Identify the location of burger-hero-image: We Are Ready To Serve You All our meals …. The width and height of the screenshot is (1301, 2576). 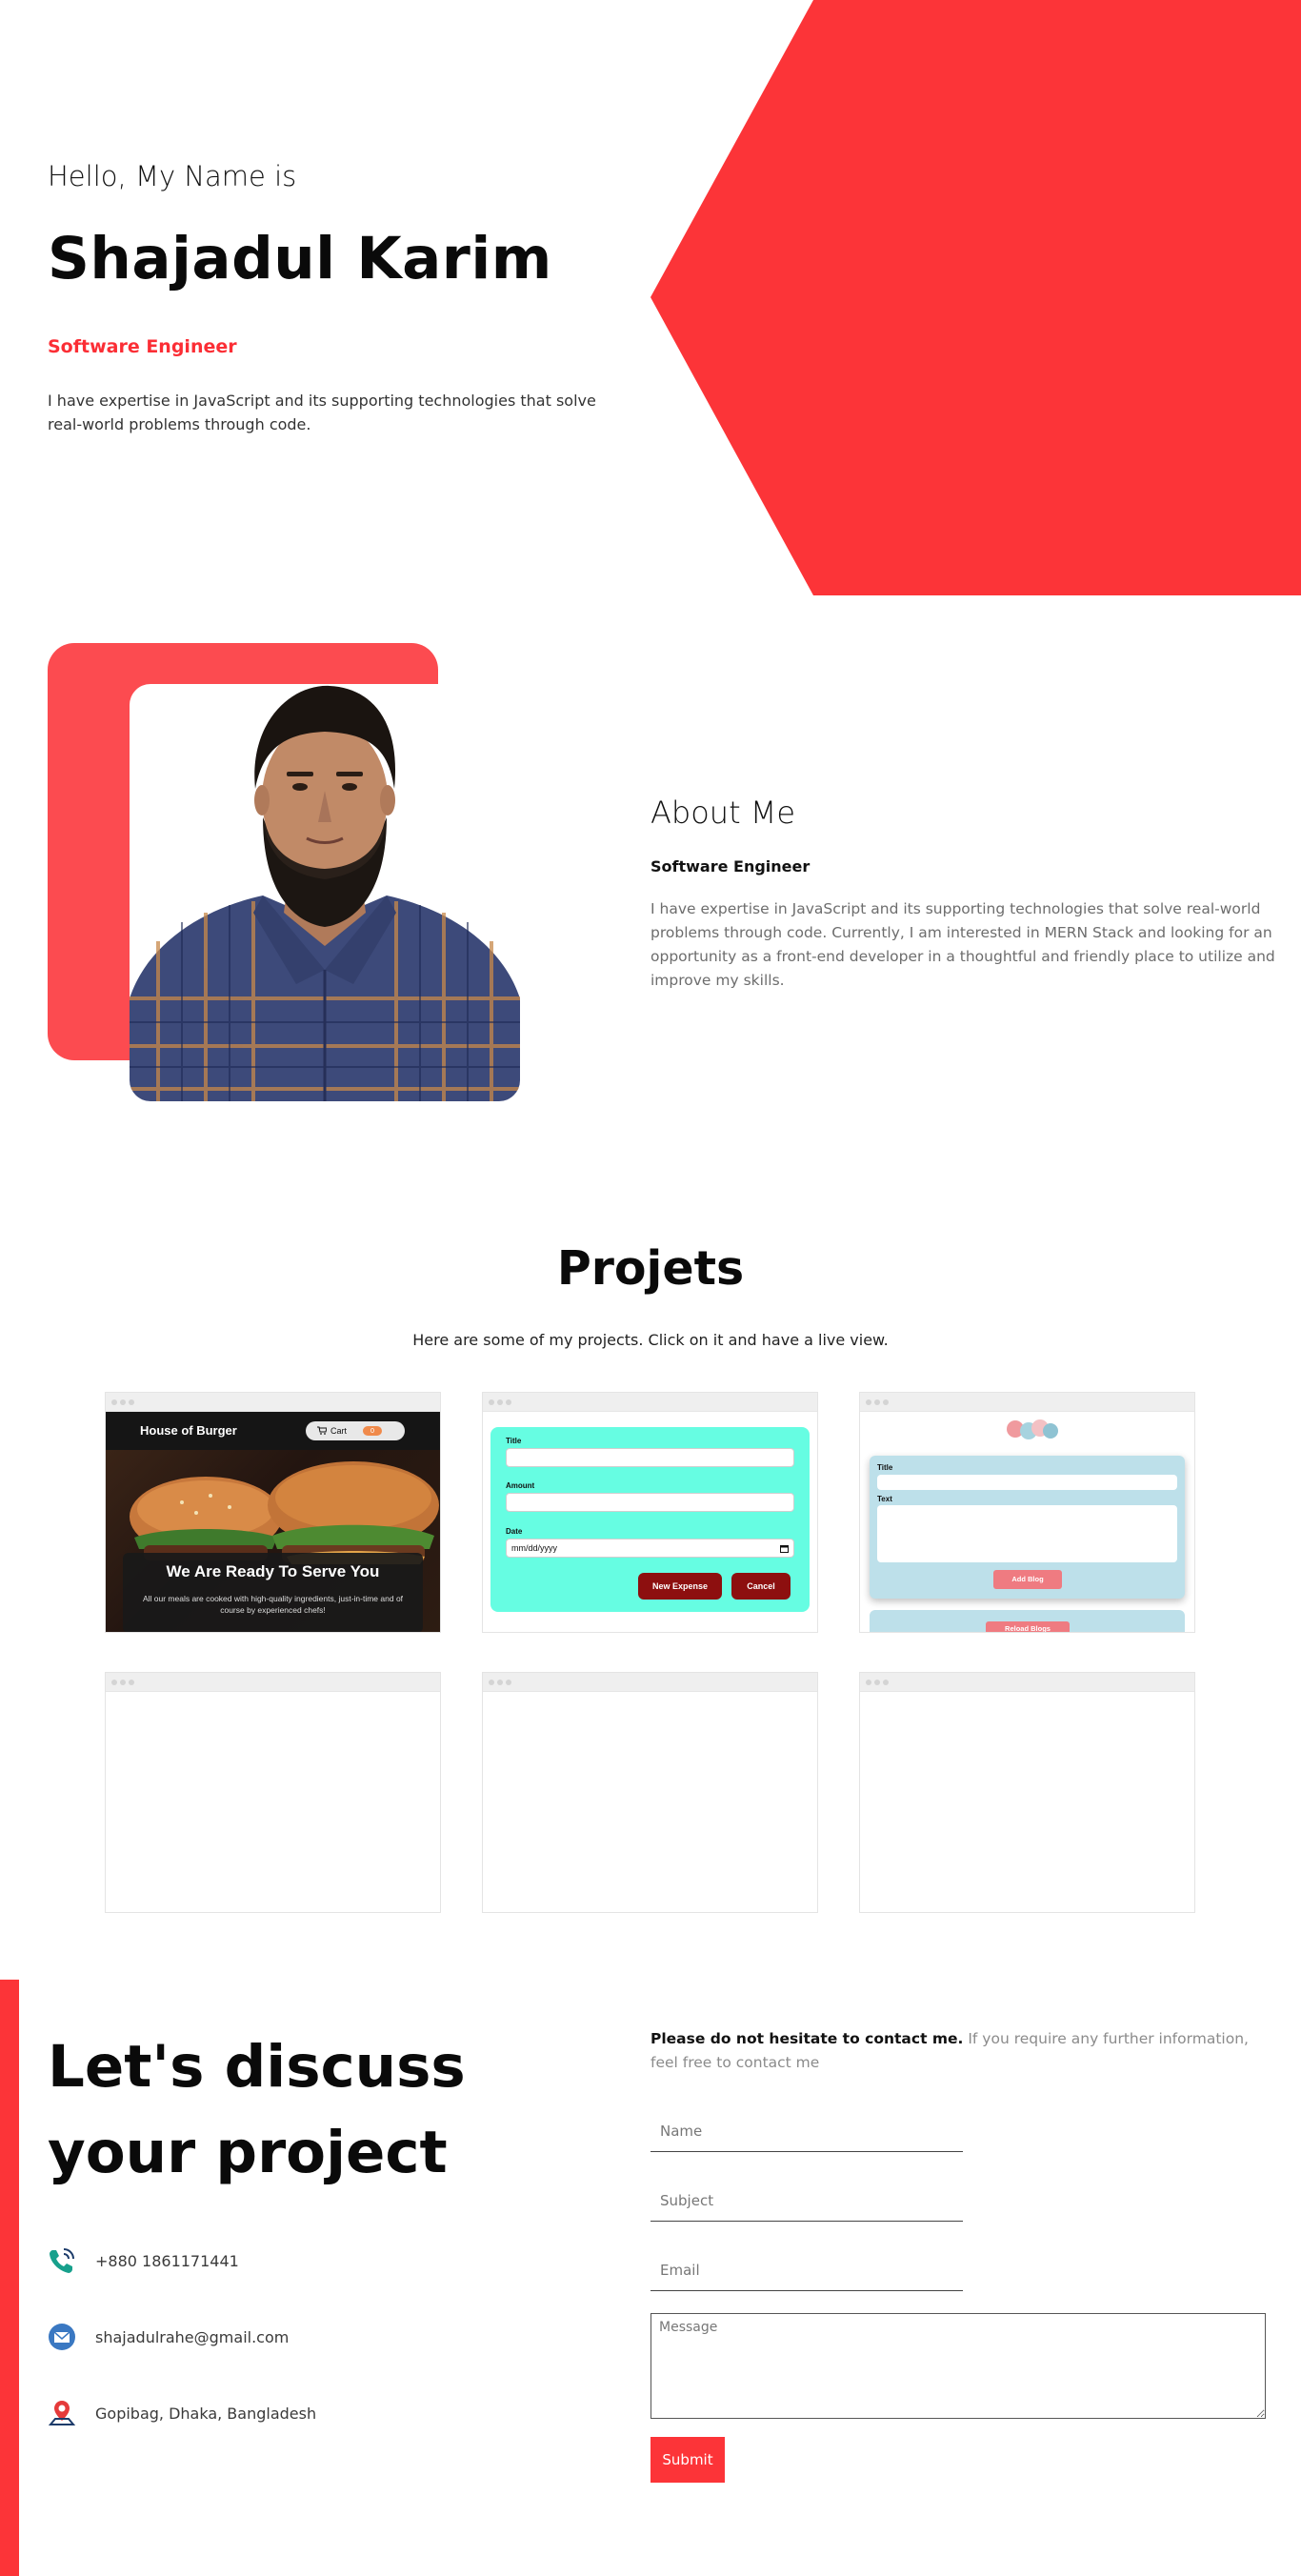
(273, 1541).